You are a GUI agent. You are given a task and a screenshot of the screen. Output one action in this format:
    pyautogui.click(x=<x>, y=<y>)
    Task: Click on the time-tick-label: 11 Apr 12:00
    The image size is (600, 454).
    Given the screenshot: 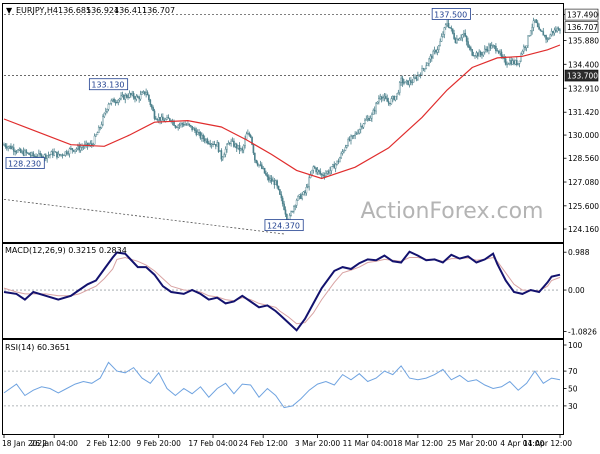 What is the action you would take?
    pyautogui.click(x=547, y=443)
    